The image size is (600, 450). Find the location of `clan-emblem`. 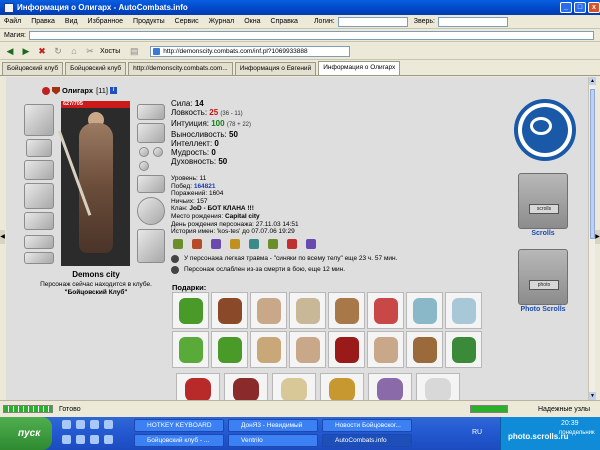

clan-emblem is located at coordinates (545, 130).